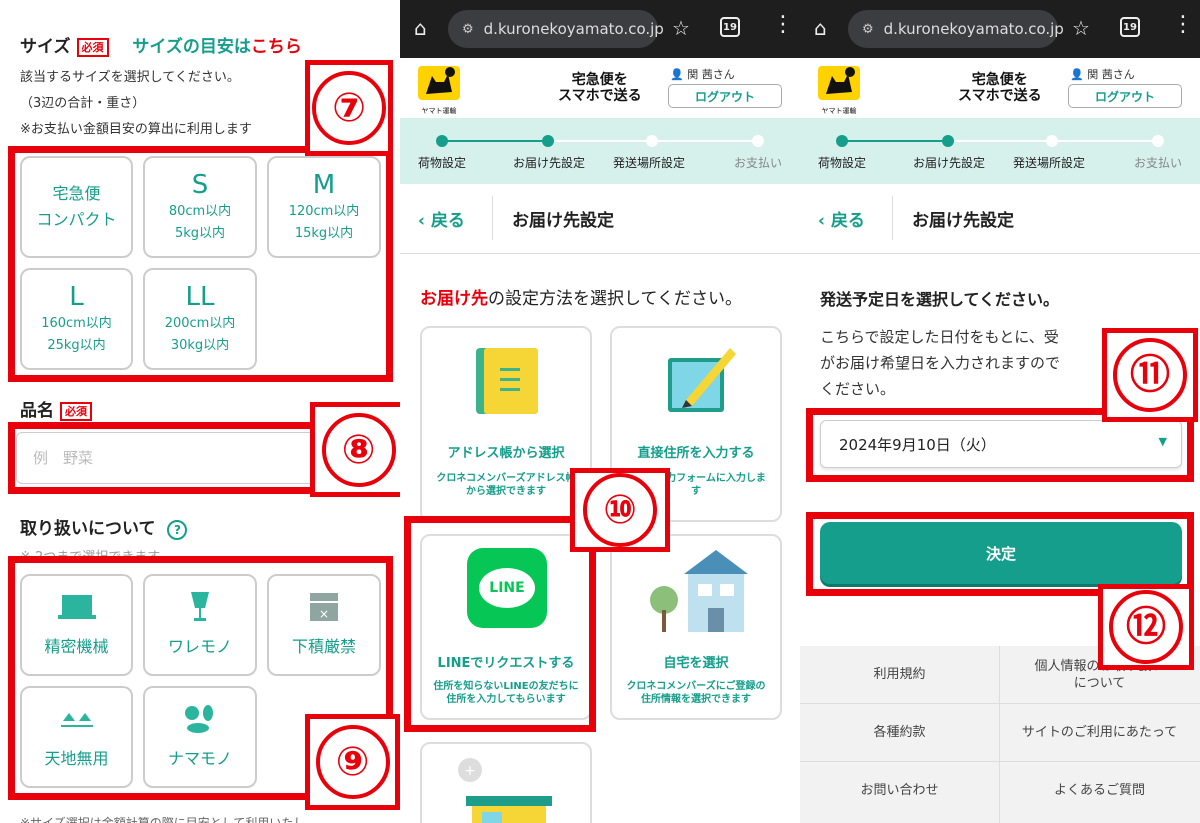  I want to click on prompt-highlight: お届け先, so click(454, 299).